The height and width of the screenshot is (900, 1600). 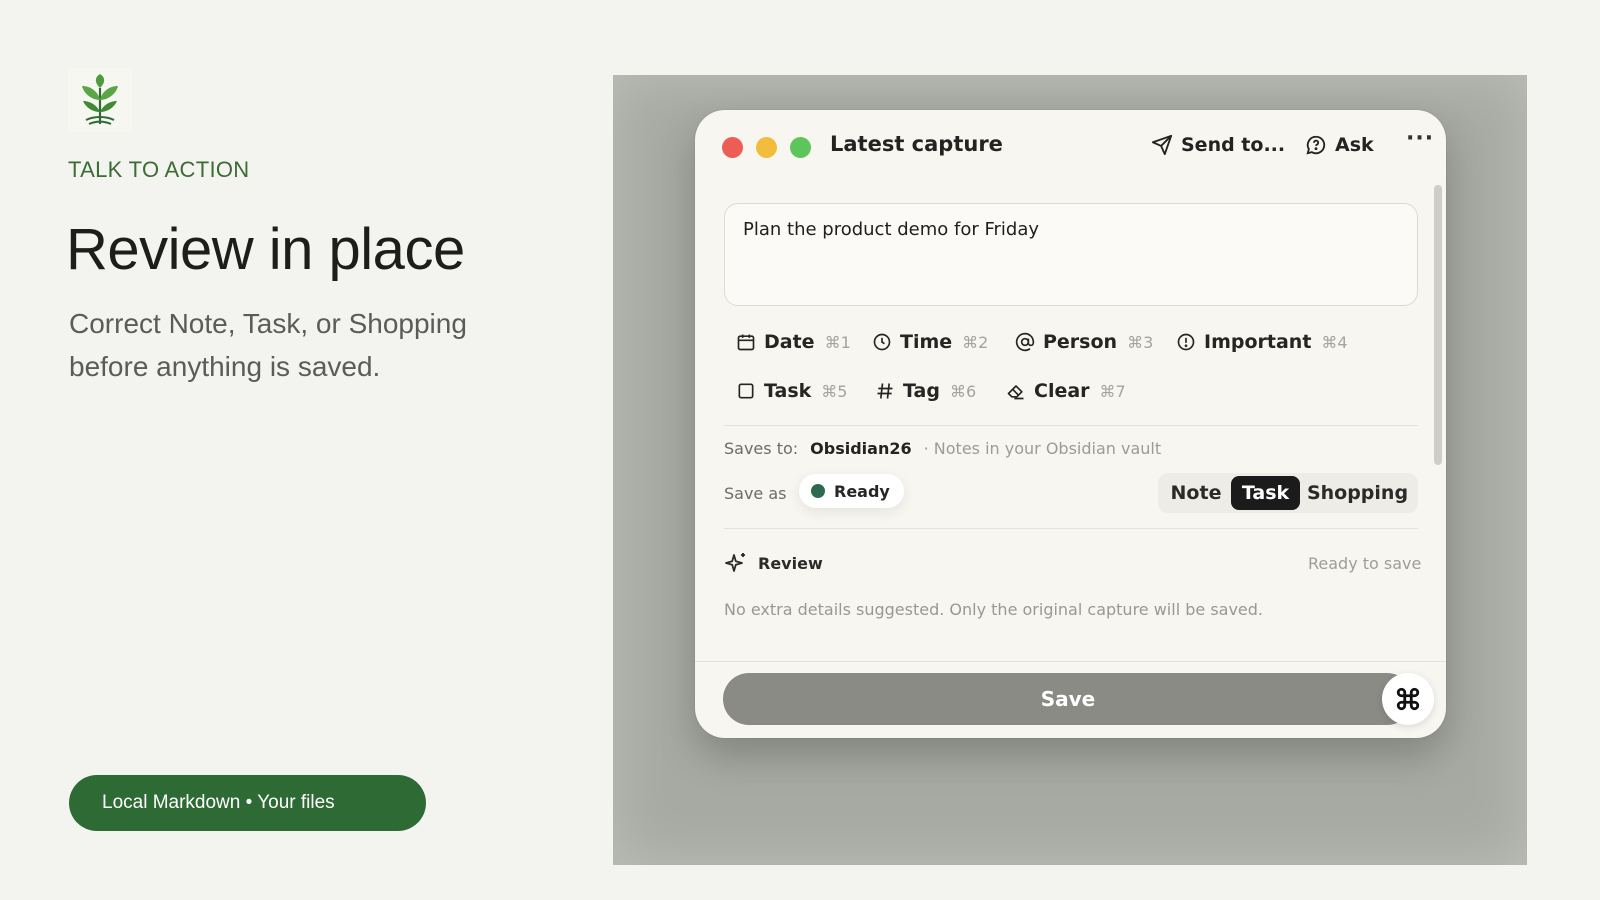 I want to click on chip-tag: Tag ⌘6, so click(x=925, y=391).